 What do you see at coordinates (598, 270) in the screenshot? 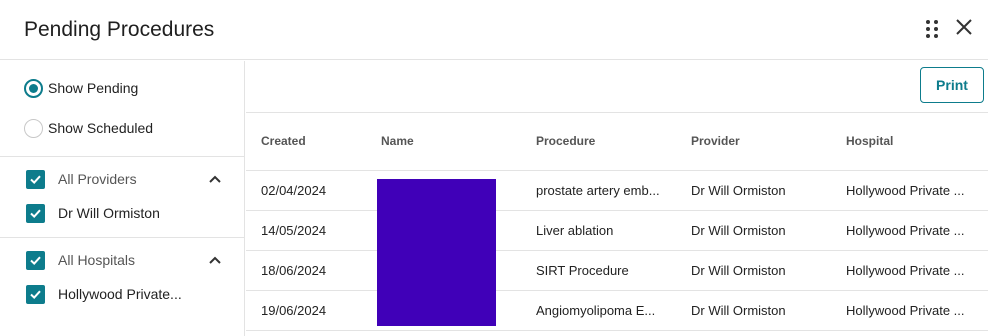
I see `procedure-cell: SIRT Procedure` at bounding box center [598, 270].